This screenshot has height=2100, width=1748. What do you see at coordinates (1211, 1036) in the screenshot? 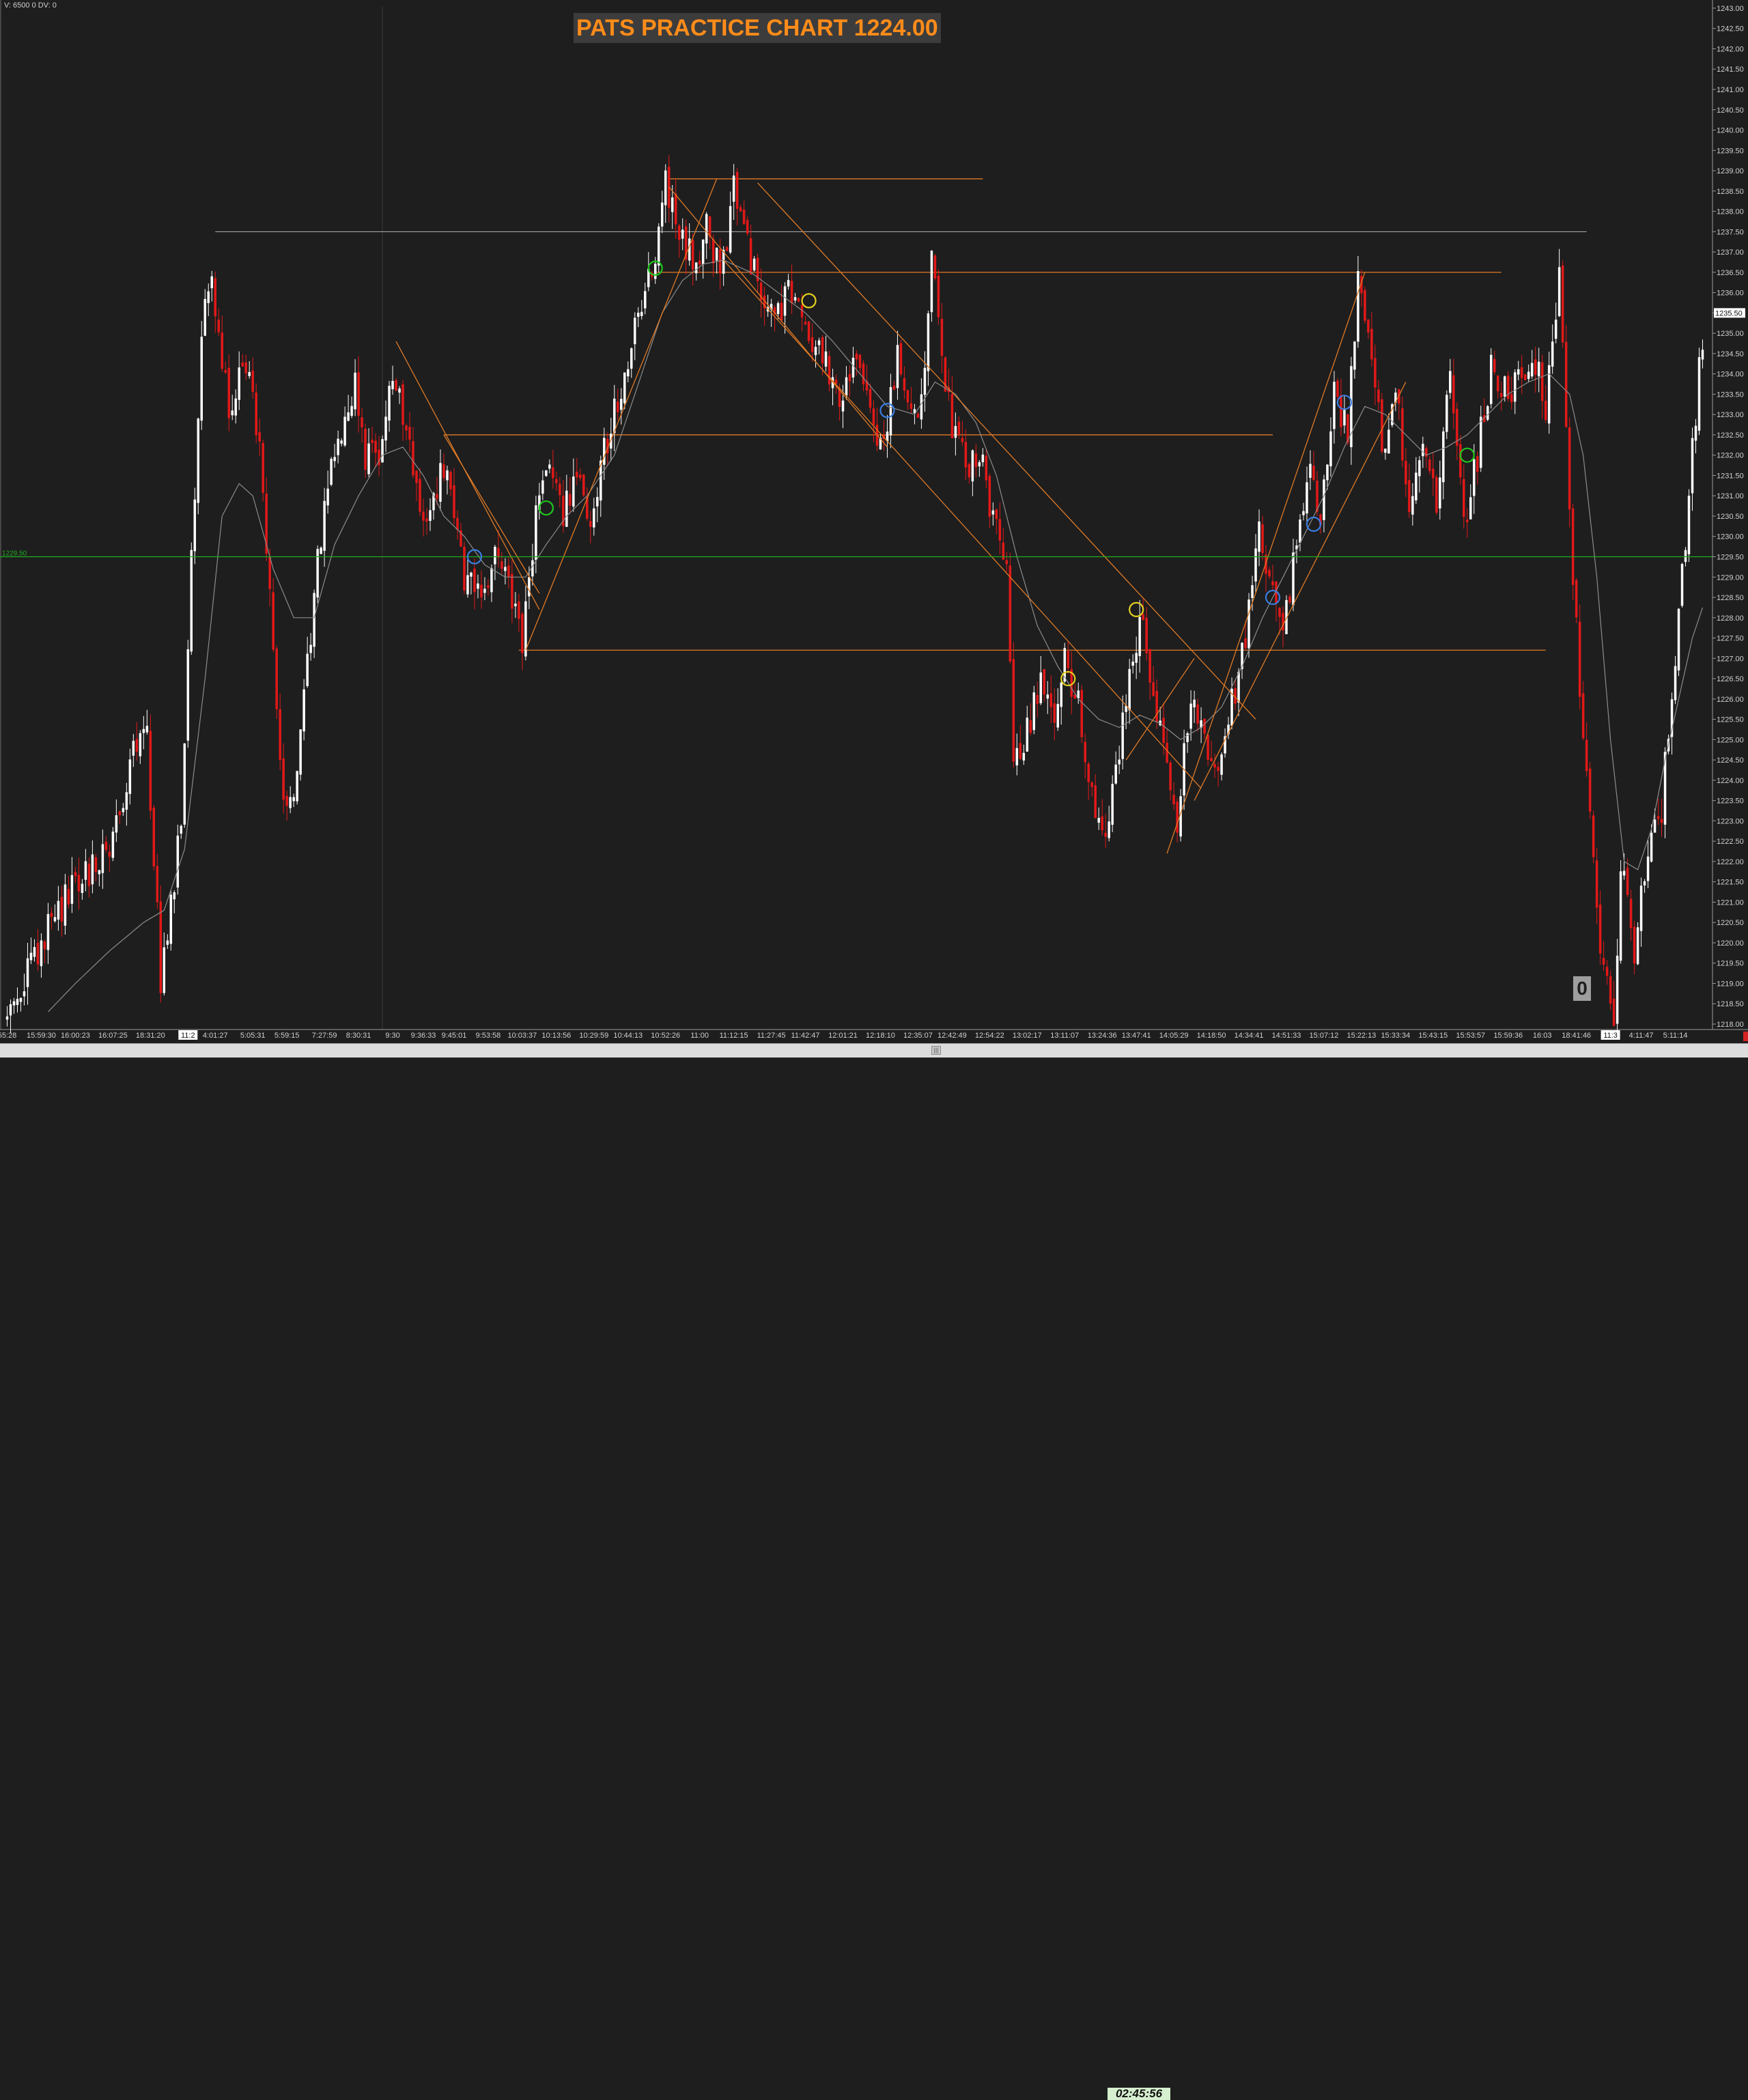
I see `x-tick-label: 14:18:50` at bounding box center [1211, 1036].